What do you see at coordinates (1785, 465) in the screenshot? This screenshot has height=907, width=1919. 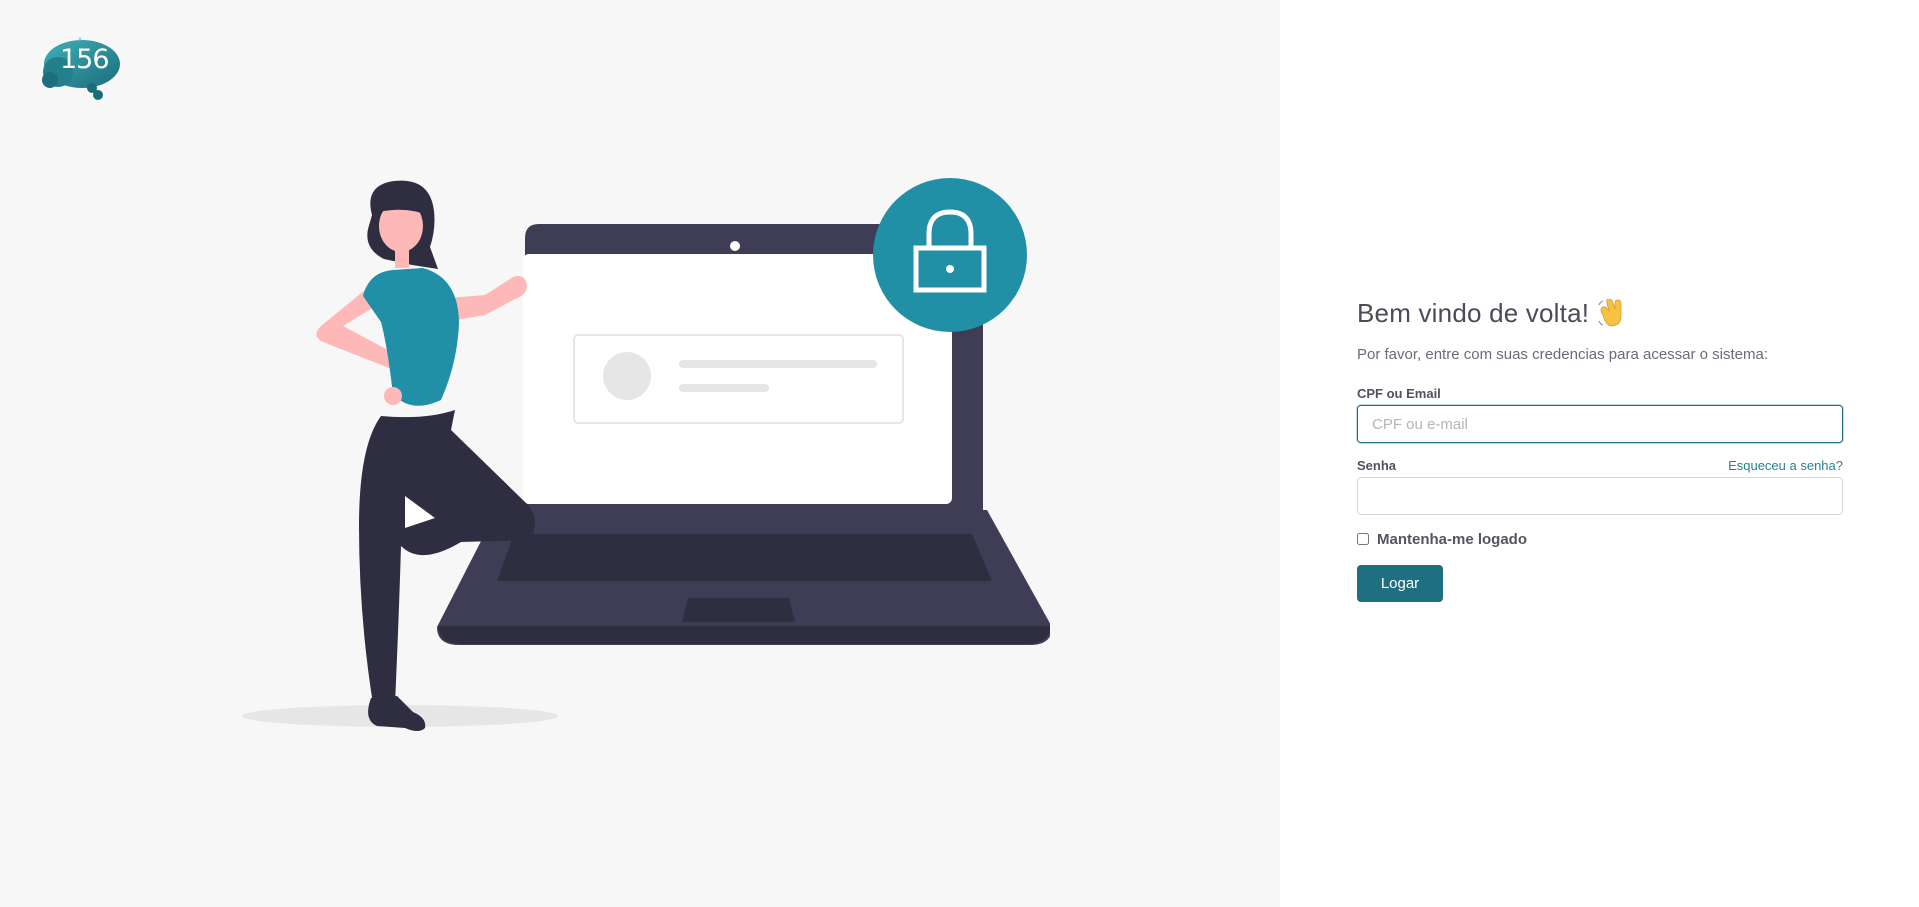 I see `forgot-password-link: Esqueceu a senha?` at bounding box center [1785, 465].